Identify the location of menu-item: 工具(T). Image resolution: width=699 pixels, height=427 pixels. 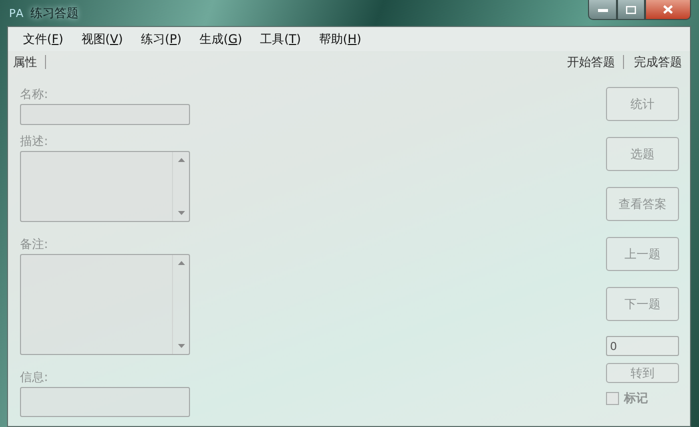
(280, 39).